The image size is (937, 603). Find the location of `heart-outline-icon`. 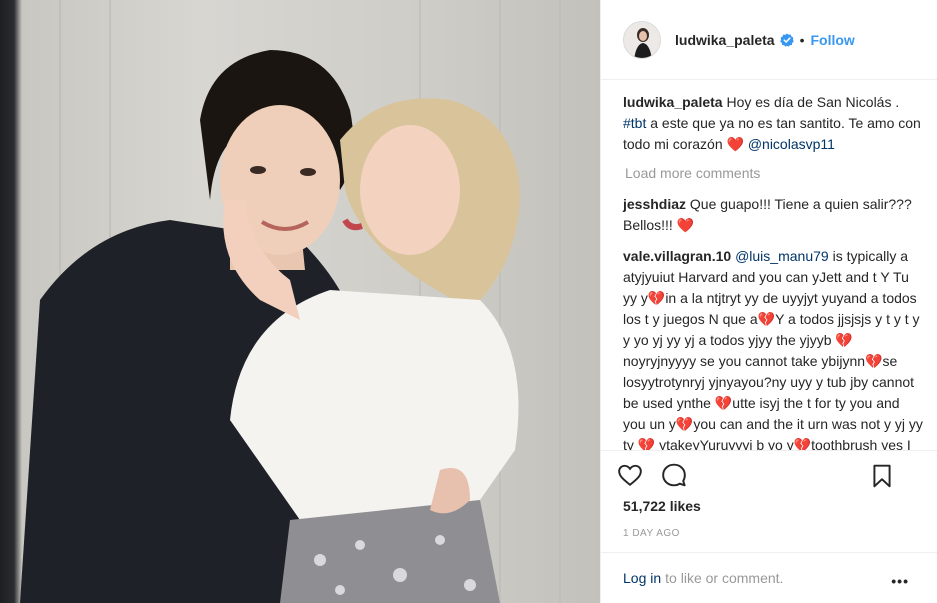

heart-outline-icon is located at coordinates (630, 475).